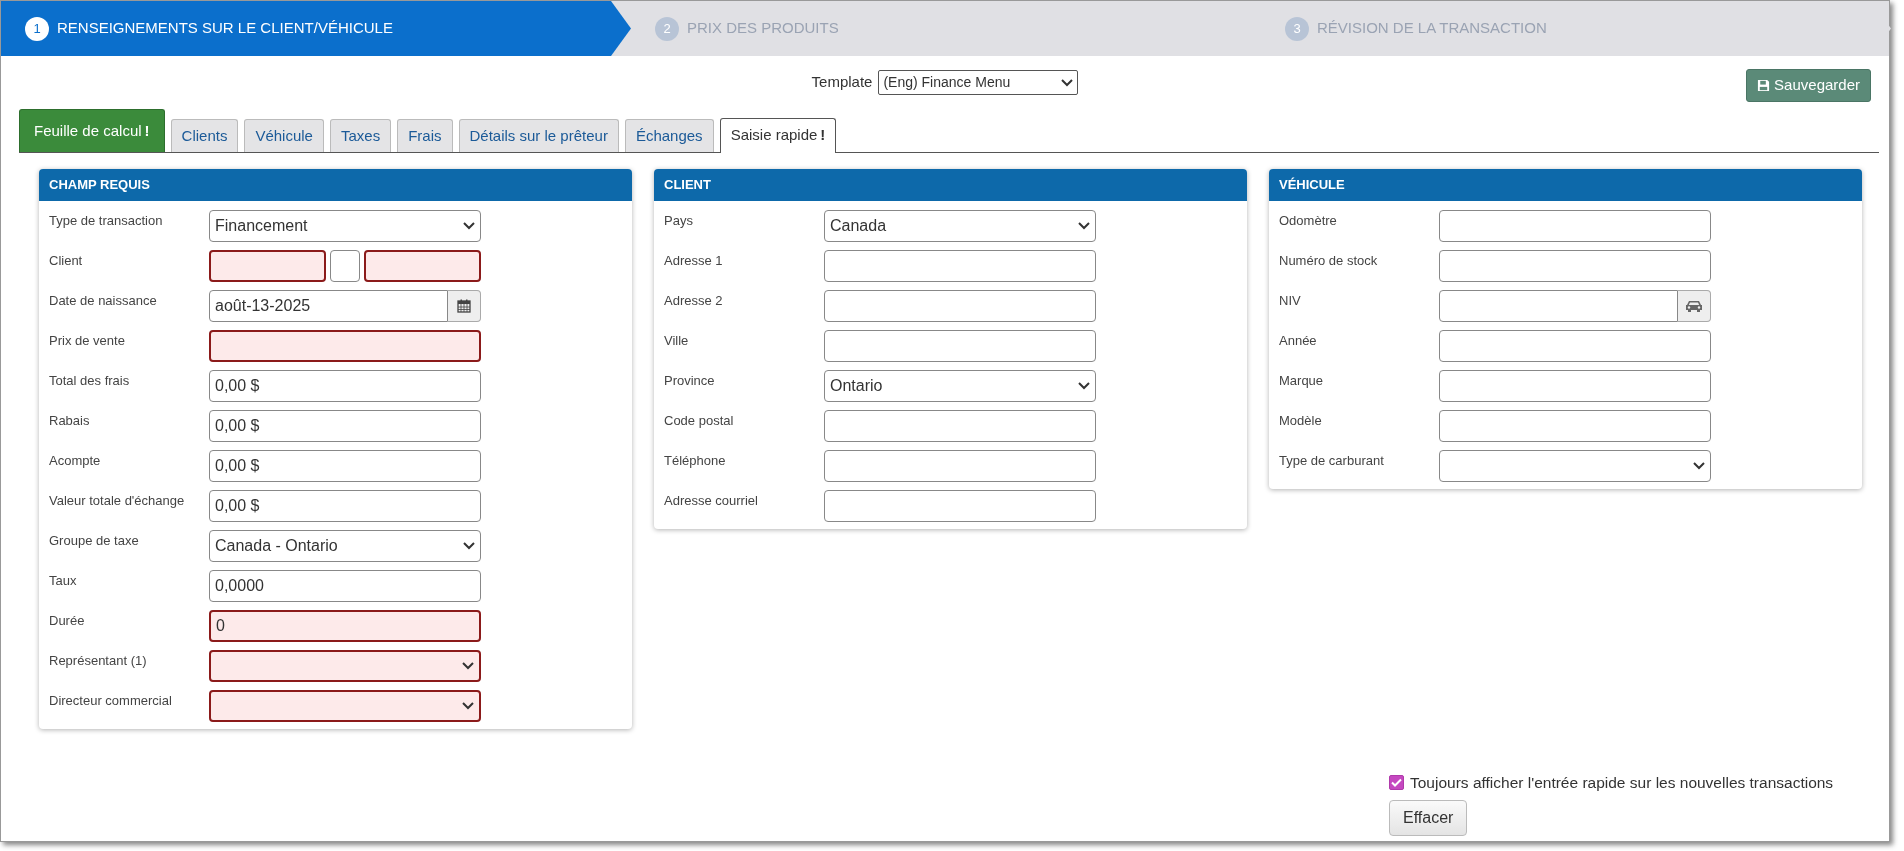 This screenshot has width=1904, height=851. I want to click on field-label: Type de carburant, so click(1332, 459).